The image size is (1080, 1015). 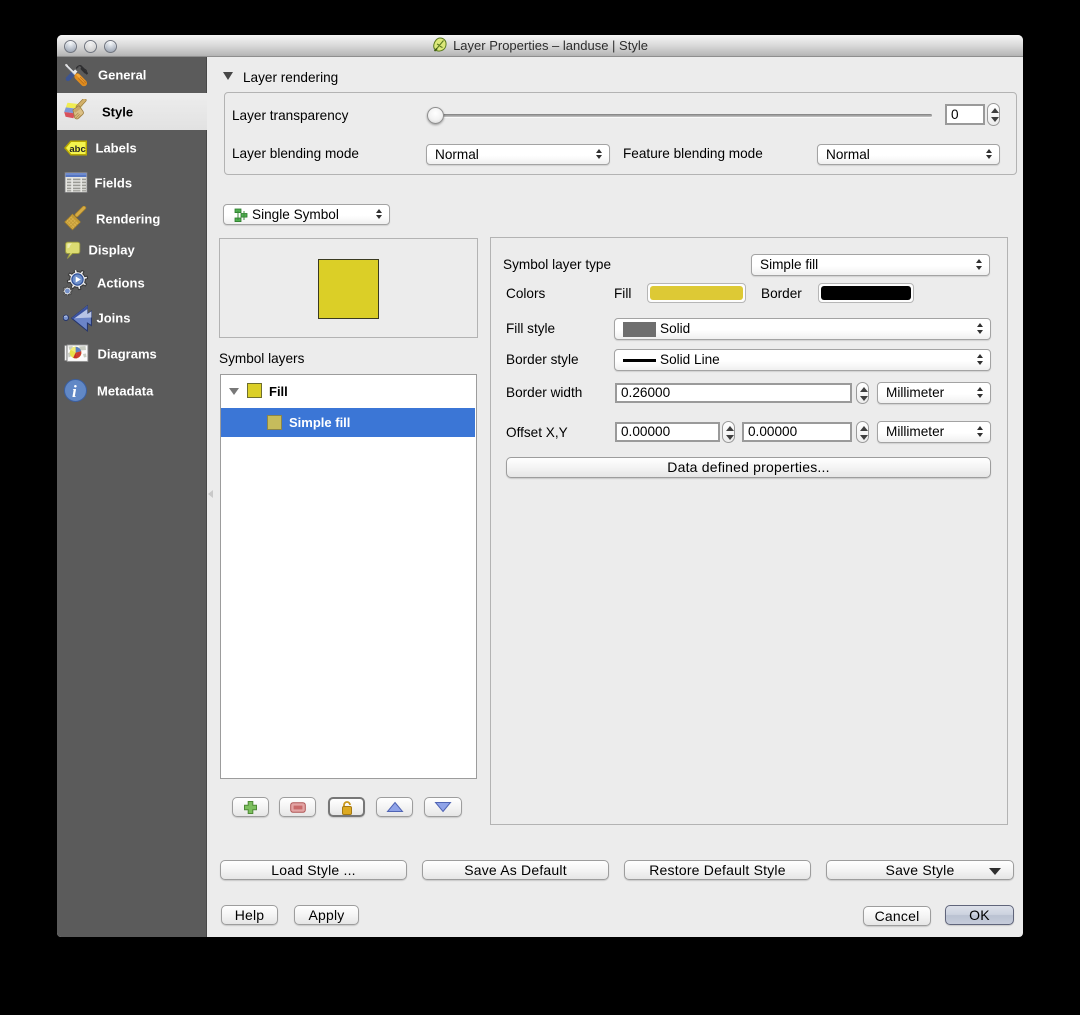 I want to click on svg-text: abc, so click(x=77, y=148).